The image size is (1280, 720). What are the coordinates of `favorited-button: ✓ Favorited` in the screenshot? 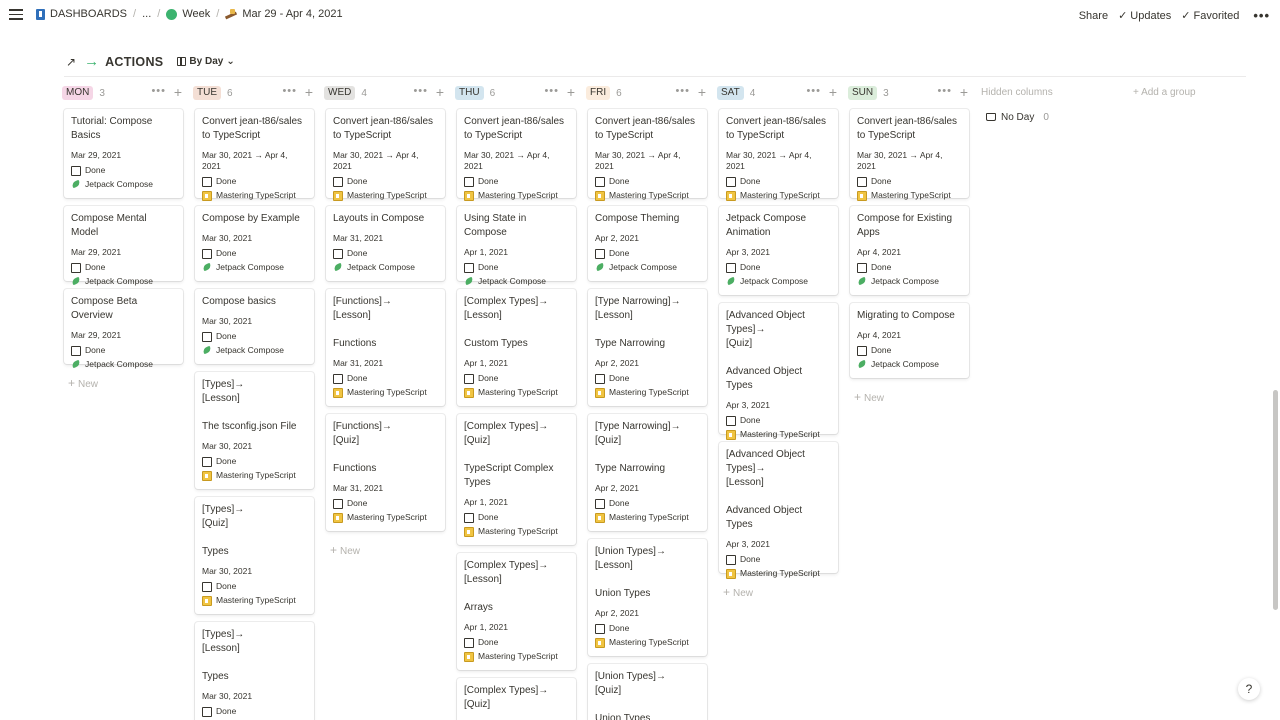 It's located at (1210, 16).